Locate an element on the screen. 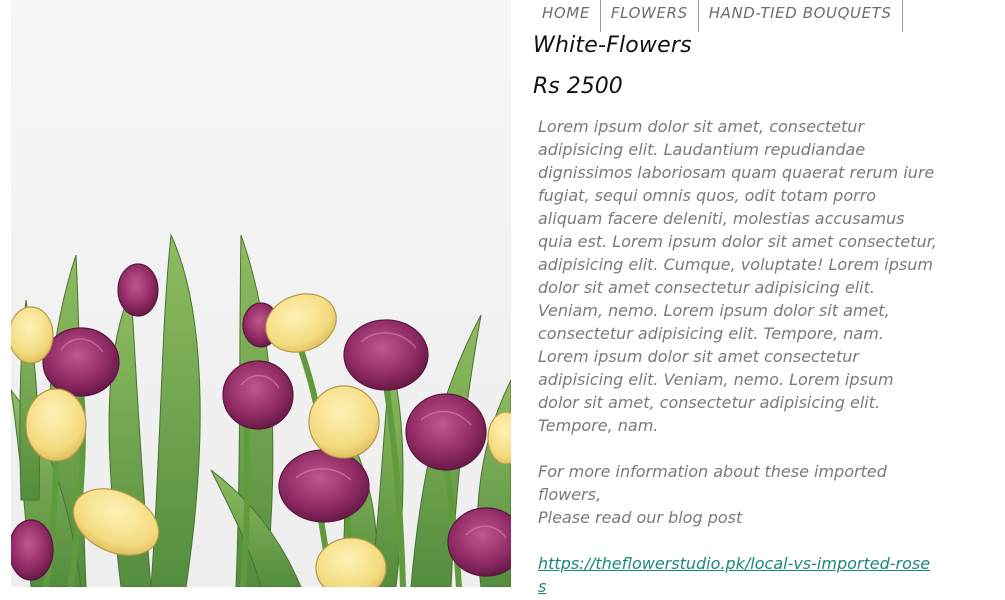 This screenshot has height=600, width=1005. top-nav: HOME FLOWERS HAND-TIED BOUQUETS is located at coordinates (717, 16).